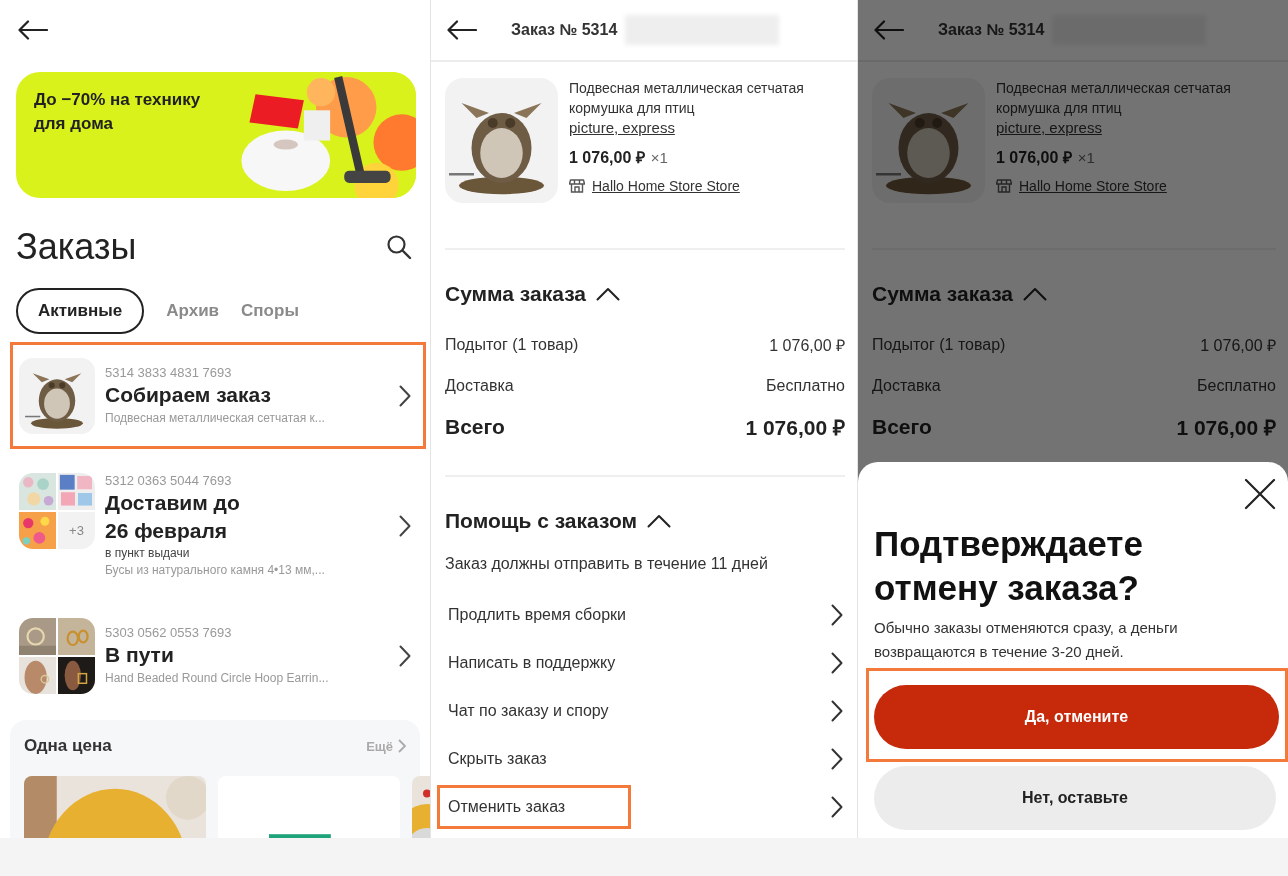  Describe the element at coordinates (534, 711) in the screenshot. I see `help-link: Чат по заказу и спору` at that location.